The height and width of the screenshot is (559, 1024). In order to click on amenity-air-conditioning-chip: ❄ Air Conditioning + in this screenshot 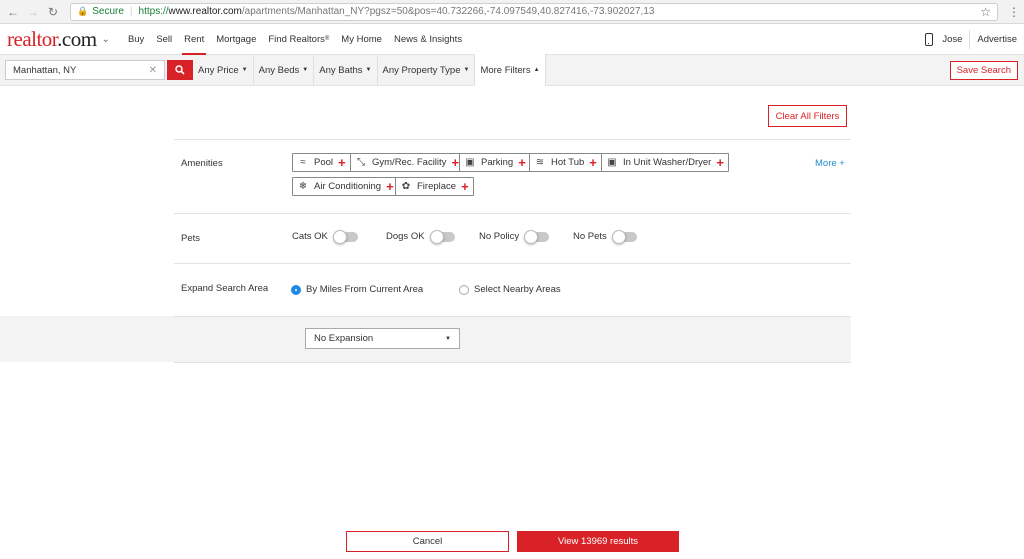, I will do `click(345, 186)`.